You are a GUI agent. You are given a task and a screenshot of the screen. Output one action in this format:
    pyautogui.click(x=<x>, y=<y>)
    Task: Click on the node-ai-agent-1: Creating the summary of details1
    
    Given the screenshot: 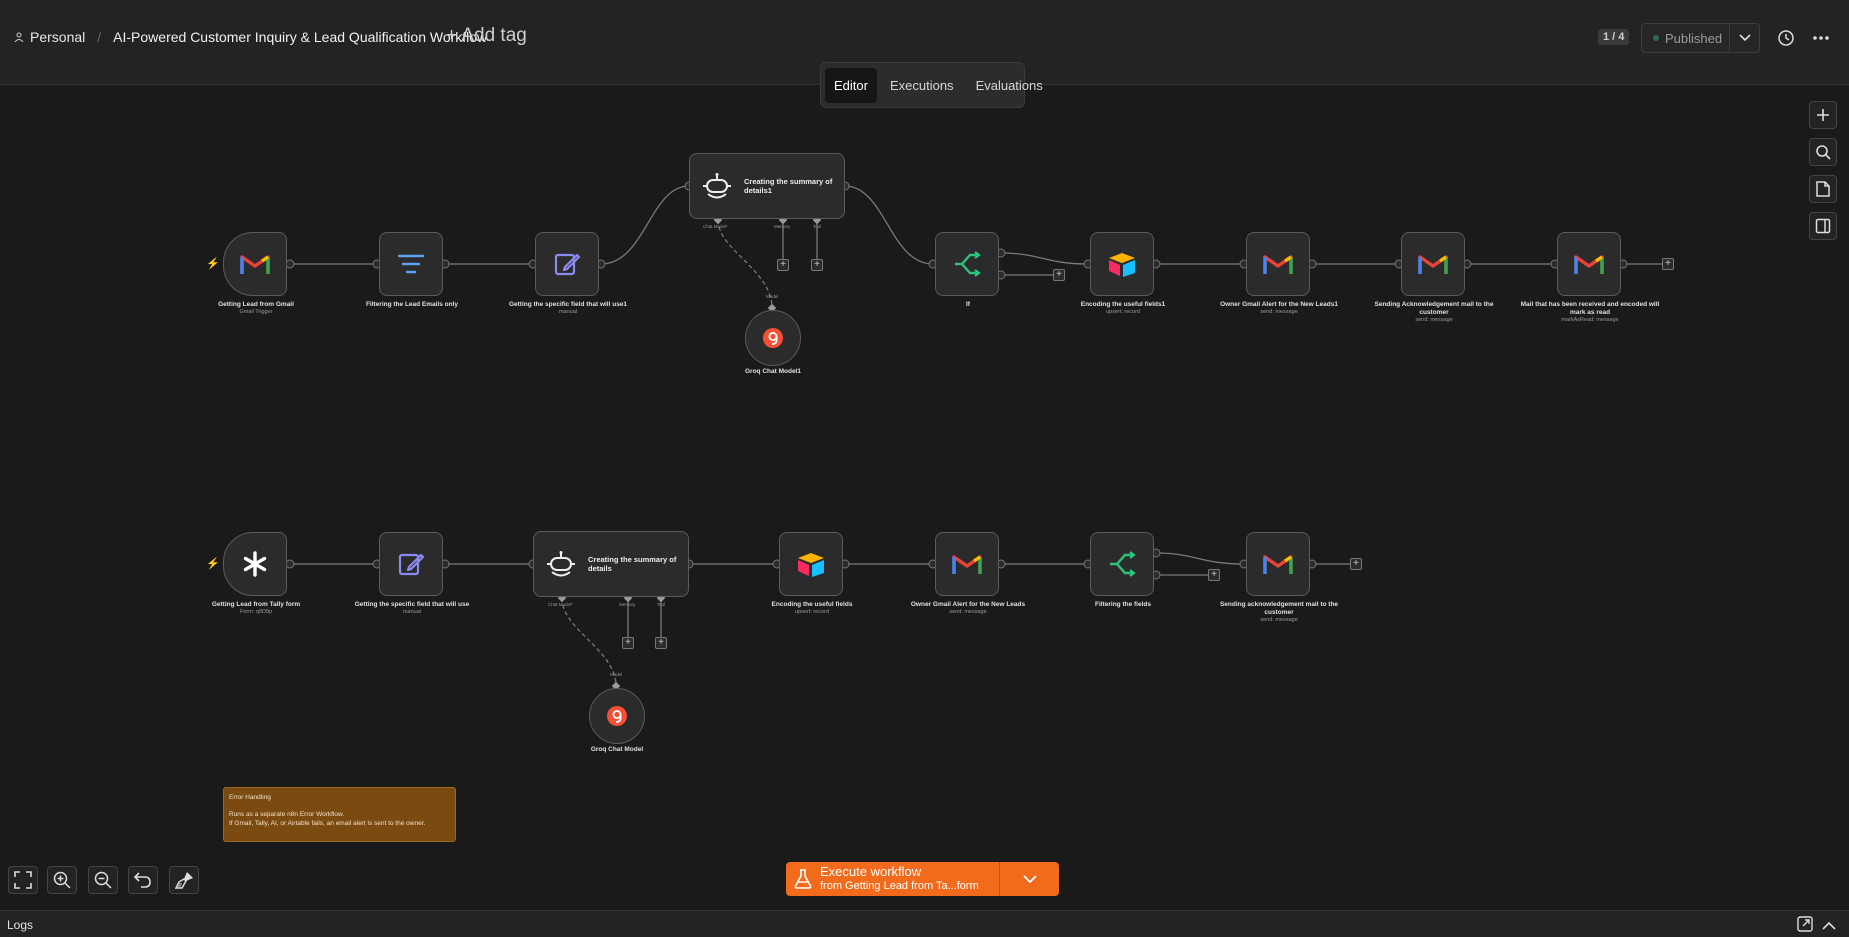 What is the action you would take?
    pyautogui.click(x=767, y=186)
    